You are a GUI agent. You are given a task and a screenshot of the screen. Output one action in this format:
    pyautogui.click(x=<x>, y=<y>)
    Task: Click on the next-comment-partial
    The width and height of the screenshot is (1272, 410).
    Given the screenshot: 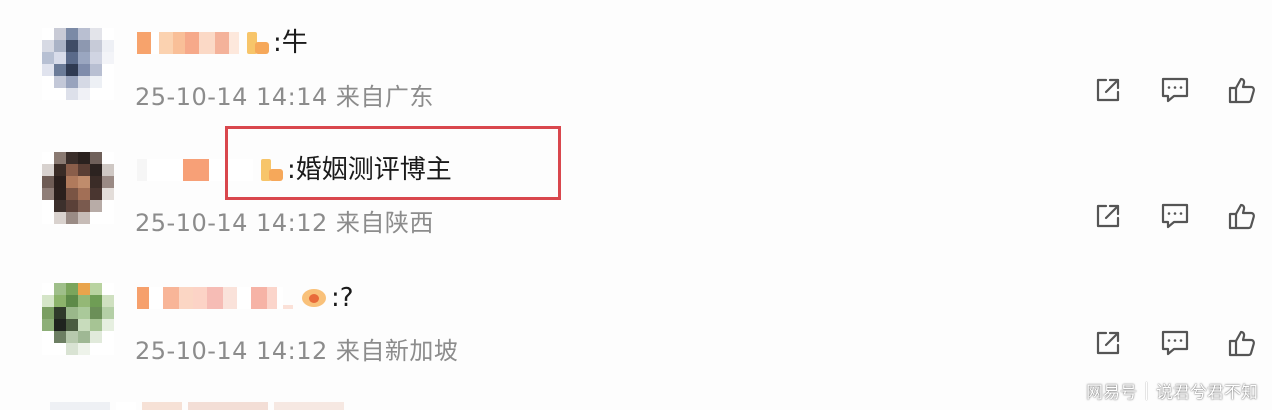 What is the action you would take?
    pyautogui.click(x=200, y=406)
    